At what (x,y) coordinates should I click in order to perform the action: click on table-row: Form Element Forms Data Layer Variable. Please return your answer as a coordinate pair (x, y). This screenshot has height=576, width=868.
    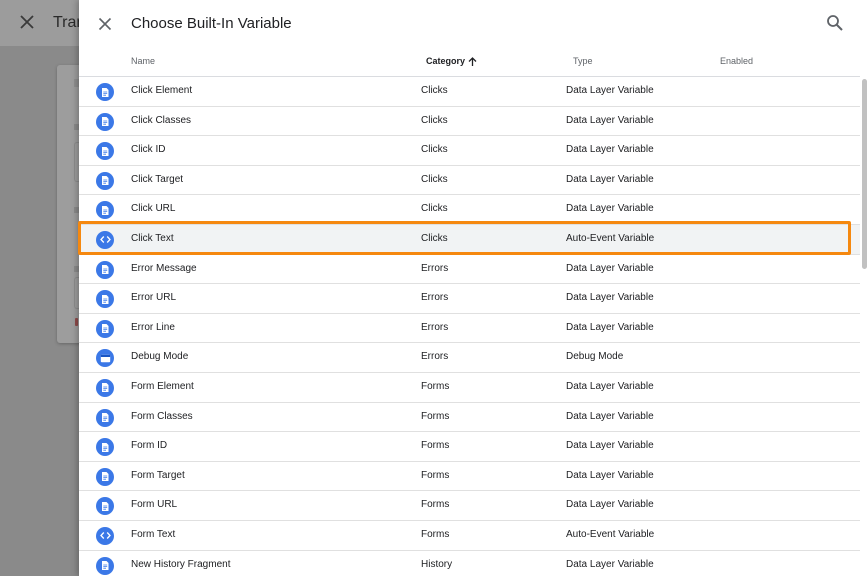
    Looking at the image, I should click on (469, 387).